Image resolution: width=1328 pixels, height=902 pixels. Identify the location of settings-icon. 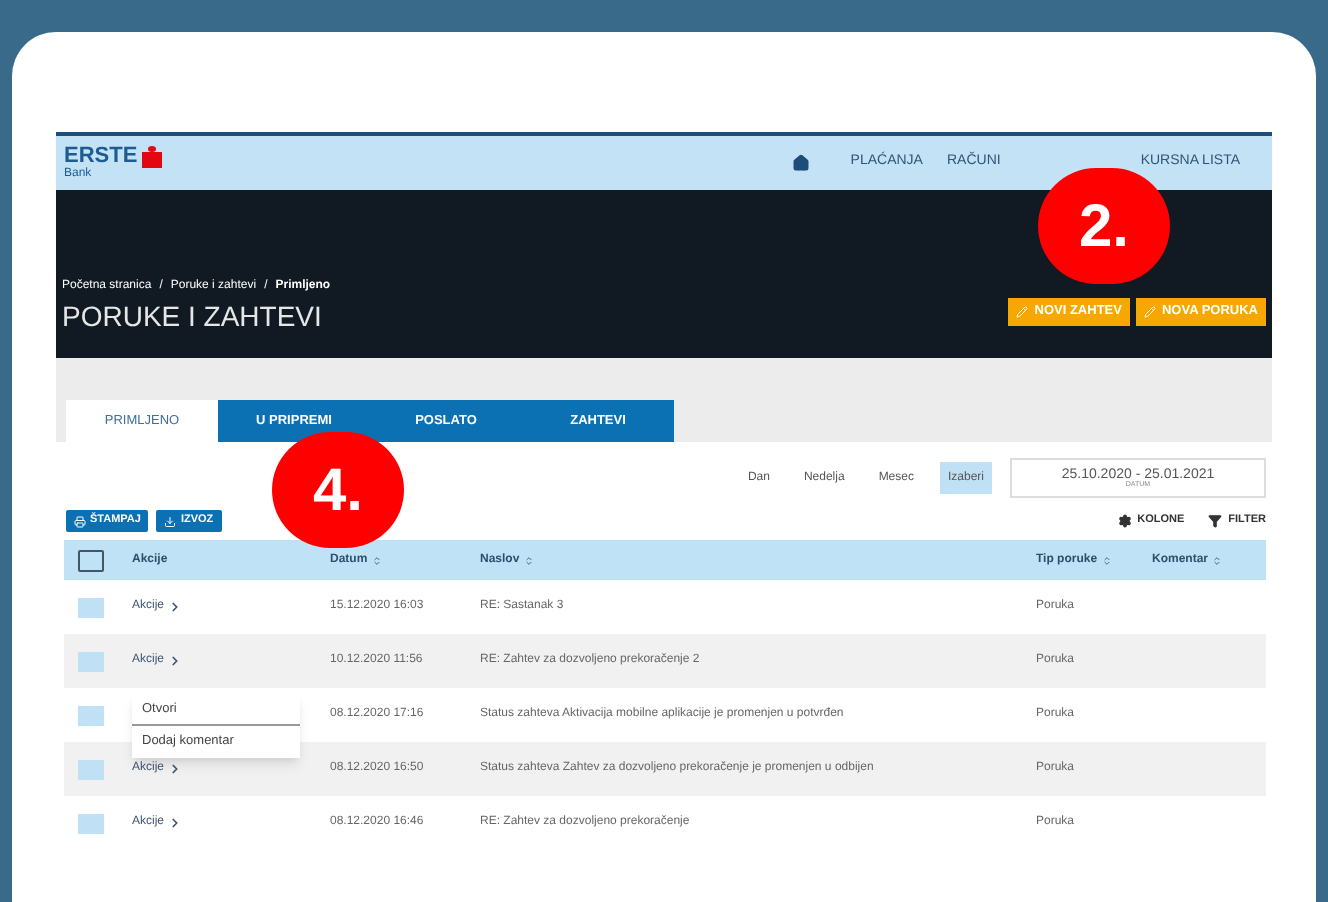
(1124, 521).